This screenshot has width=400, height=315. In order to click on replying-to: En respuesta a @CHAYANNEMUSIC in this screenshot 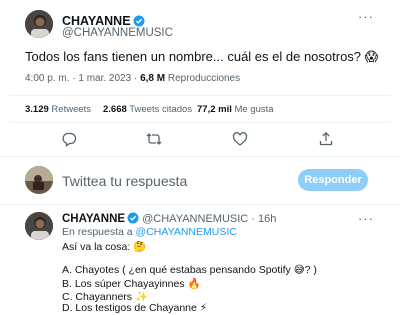, I will do `click(149, 232)`.